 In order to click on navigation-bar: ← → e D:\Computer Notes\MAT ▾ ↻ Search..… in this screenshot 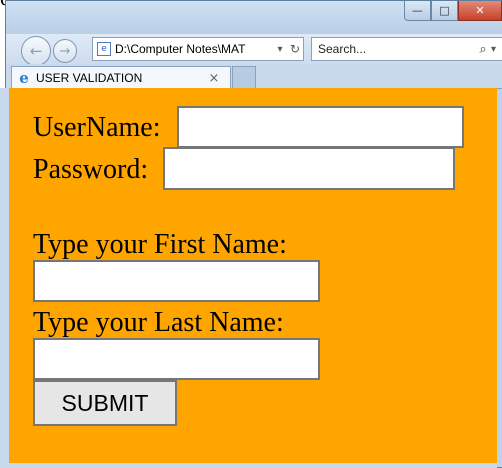, I will do `click(254, 50)`.